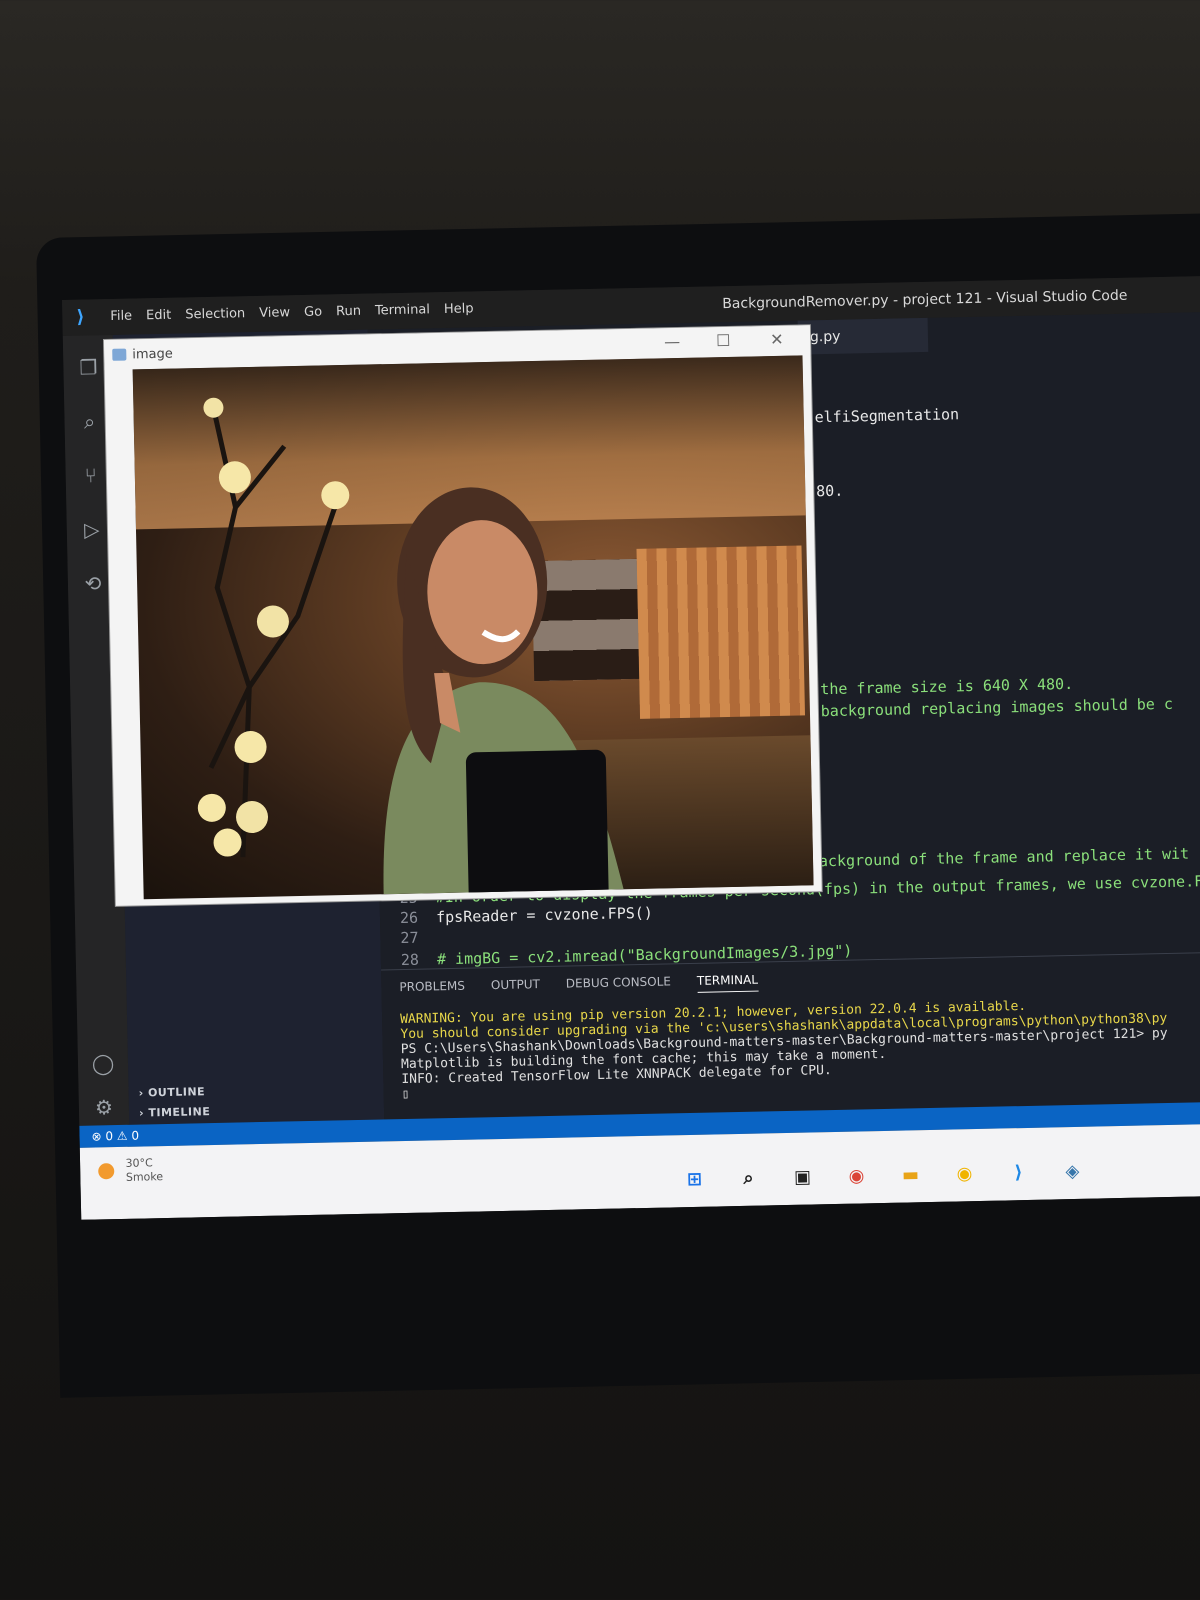 The height and width of the screenshot is (1600, 1200). I want to click on weather-widget: 30°C Smoke, so click(130, 1170).